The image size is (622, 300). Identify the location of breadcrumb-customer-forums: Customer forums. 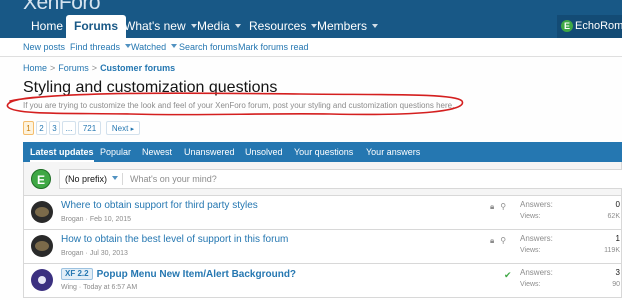
(137, 68).